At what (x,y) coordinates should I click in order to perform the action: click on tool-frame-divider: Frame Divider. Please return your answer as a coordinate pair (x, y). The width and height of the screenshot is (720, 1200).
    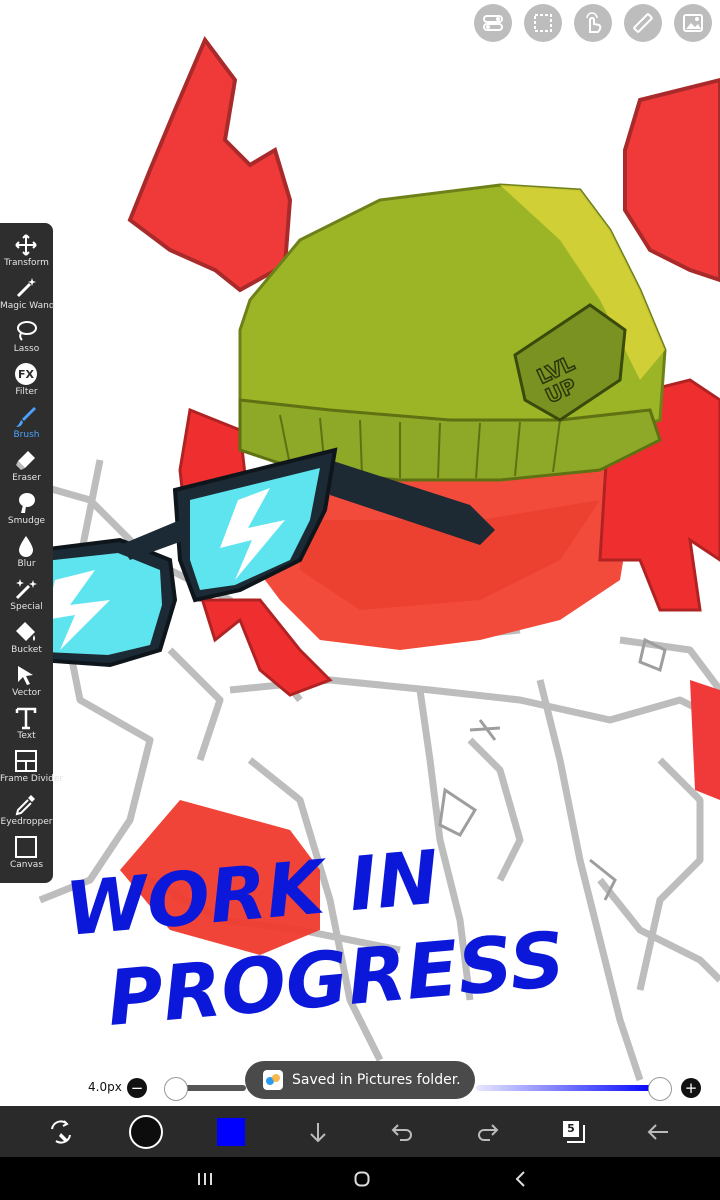
    Looking at the image, I should click on (32, 768).